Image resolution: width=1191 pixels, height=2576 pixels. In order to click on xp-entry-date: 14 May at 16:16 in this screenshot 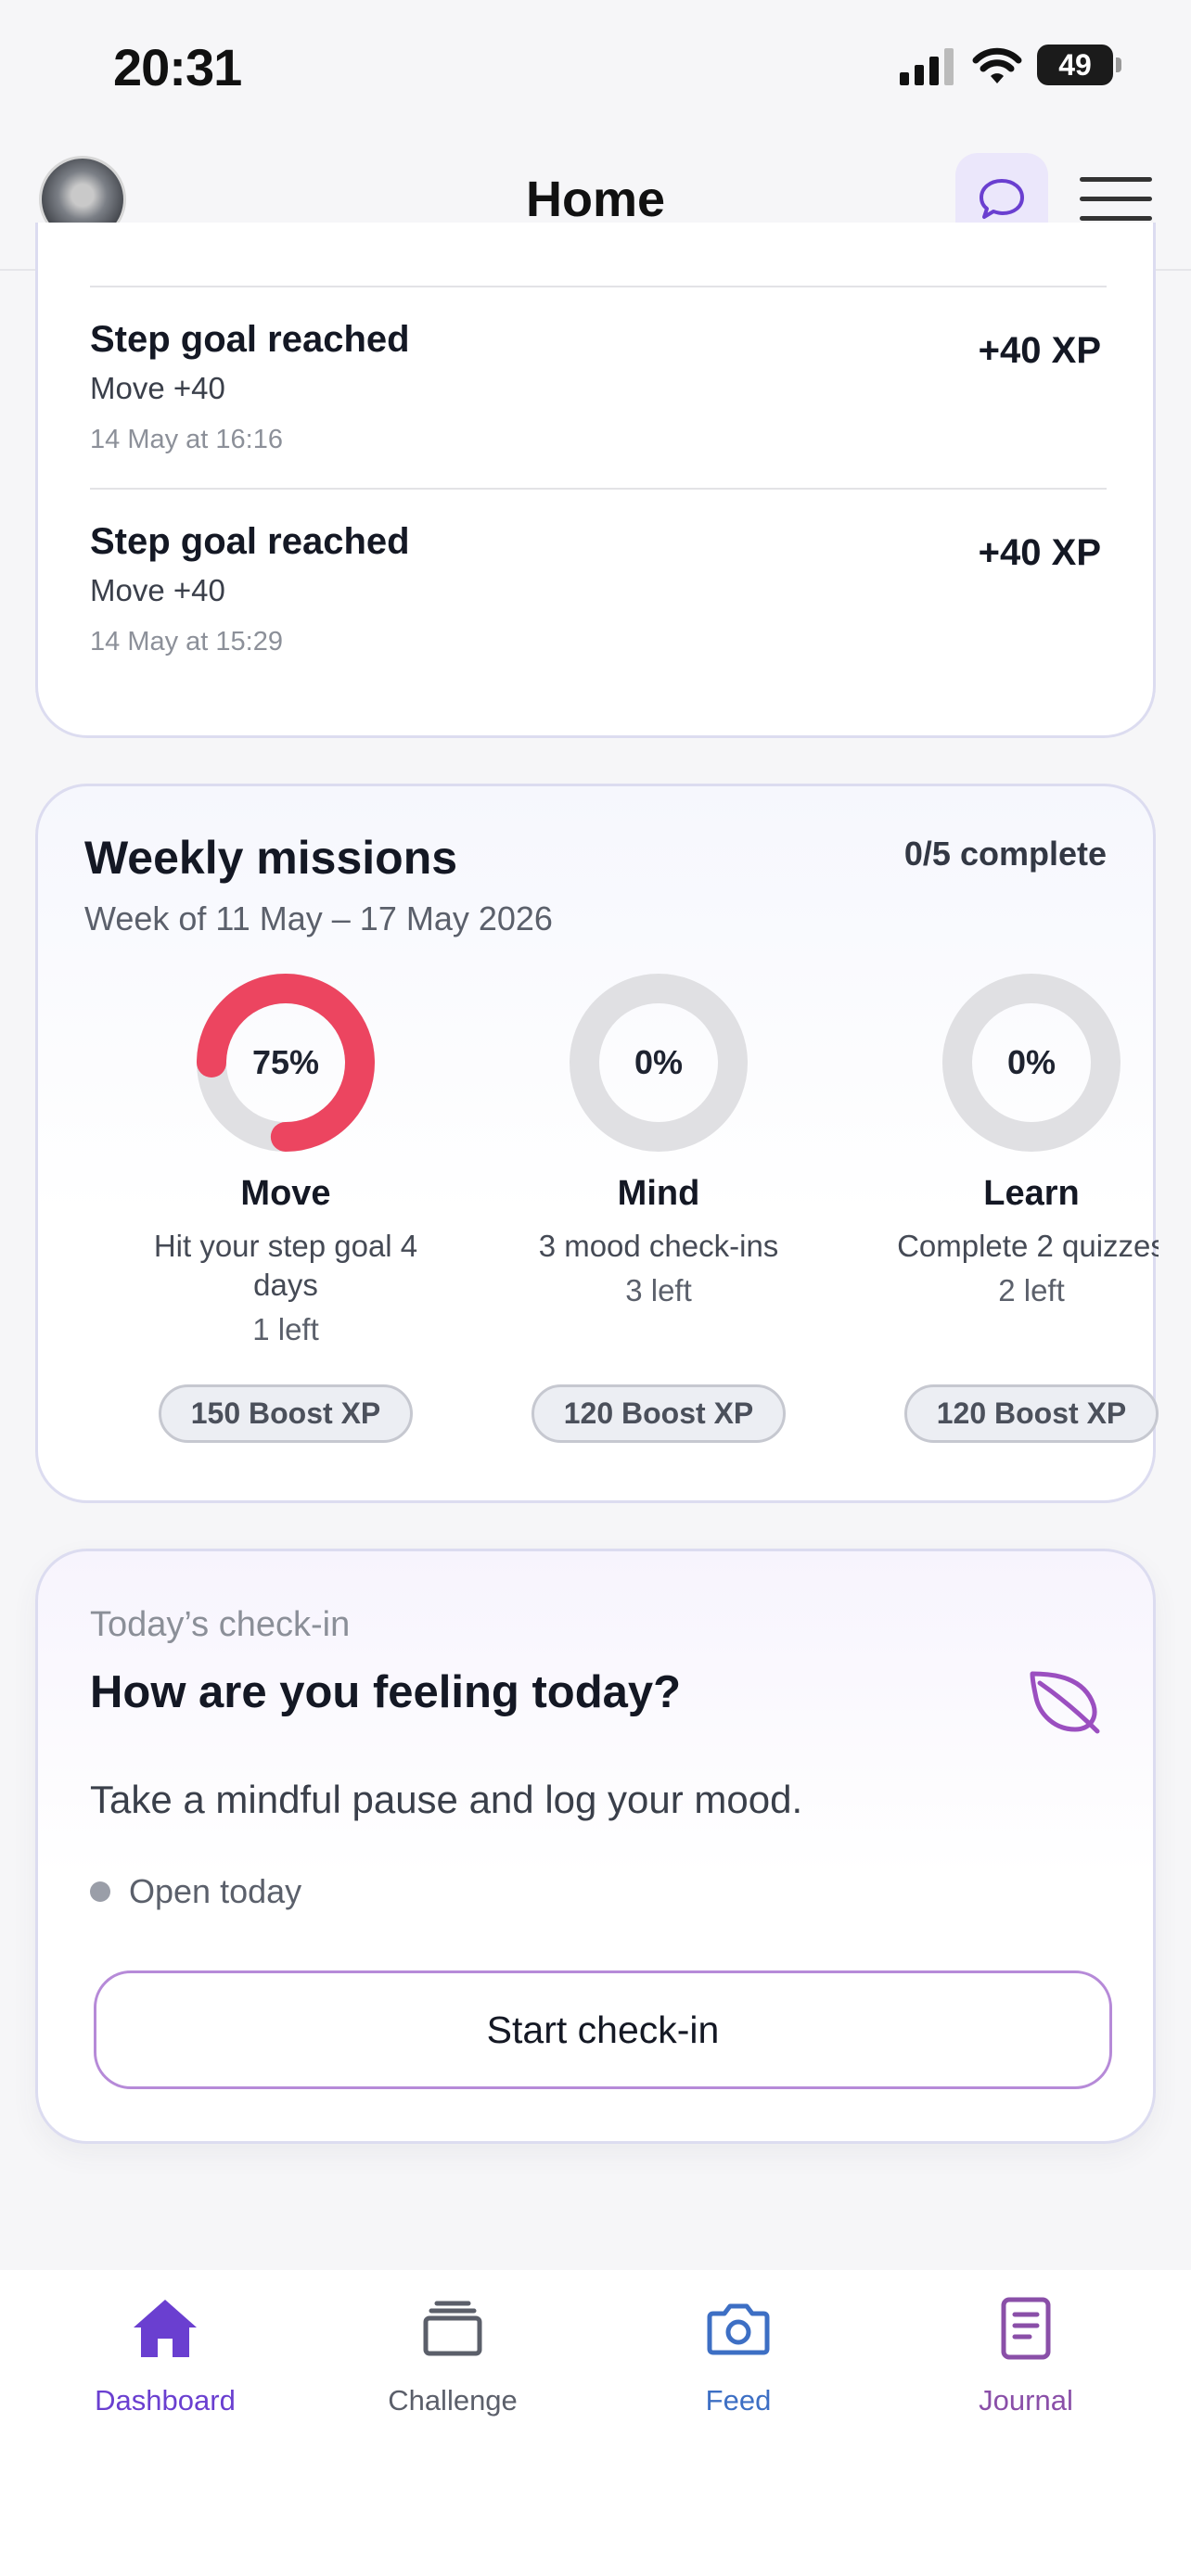, I will do `click(186, 440)`.